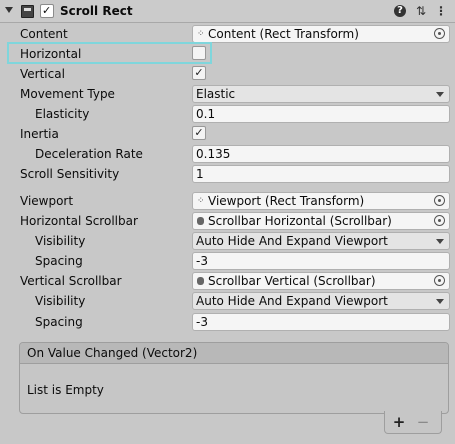 This screenshot has height=444, width=455. Describe the element at coordinates (234, 353) in the screenshot. I see `event-header: On Value Changed (Vector2)` at that location.